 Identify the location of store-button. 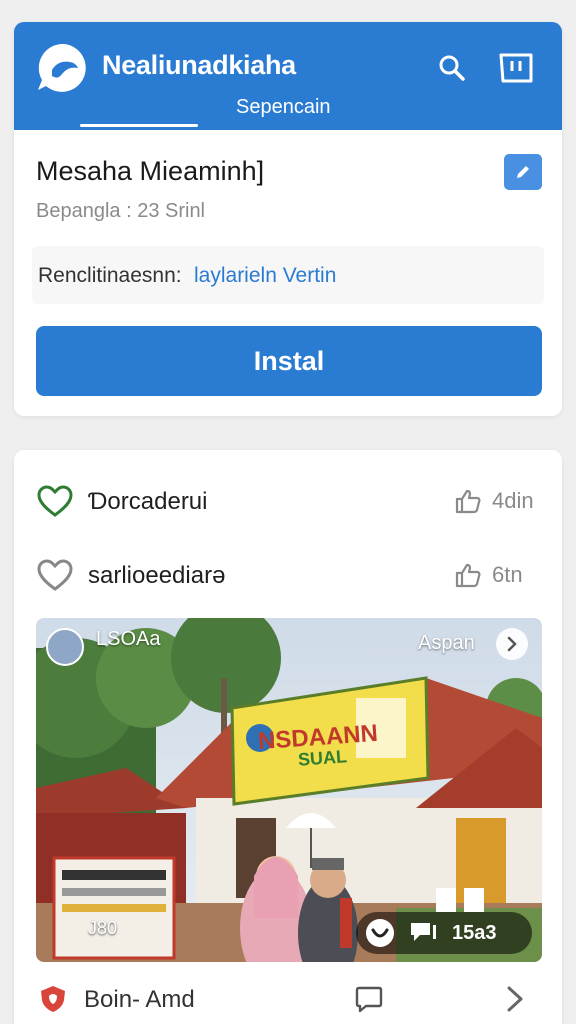
(516, 68).